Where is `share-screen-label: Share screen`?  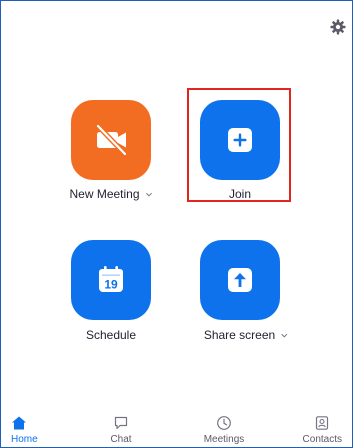 share-screen-label: Share screen is located at coordinates (246, 335).